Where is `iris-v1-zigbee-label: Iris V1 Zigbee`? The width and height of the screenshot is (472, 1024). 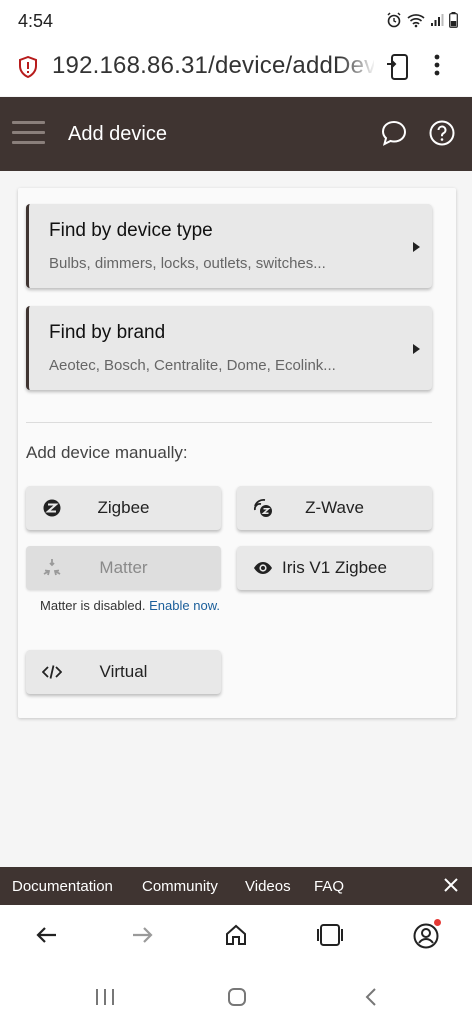
iris-v1-zigbee-label: Iris V1 Zigbee is located at coordinates (334, 567).